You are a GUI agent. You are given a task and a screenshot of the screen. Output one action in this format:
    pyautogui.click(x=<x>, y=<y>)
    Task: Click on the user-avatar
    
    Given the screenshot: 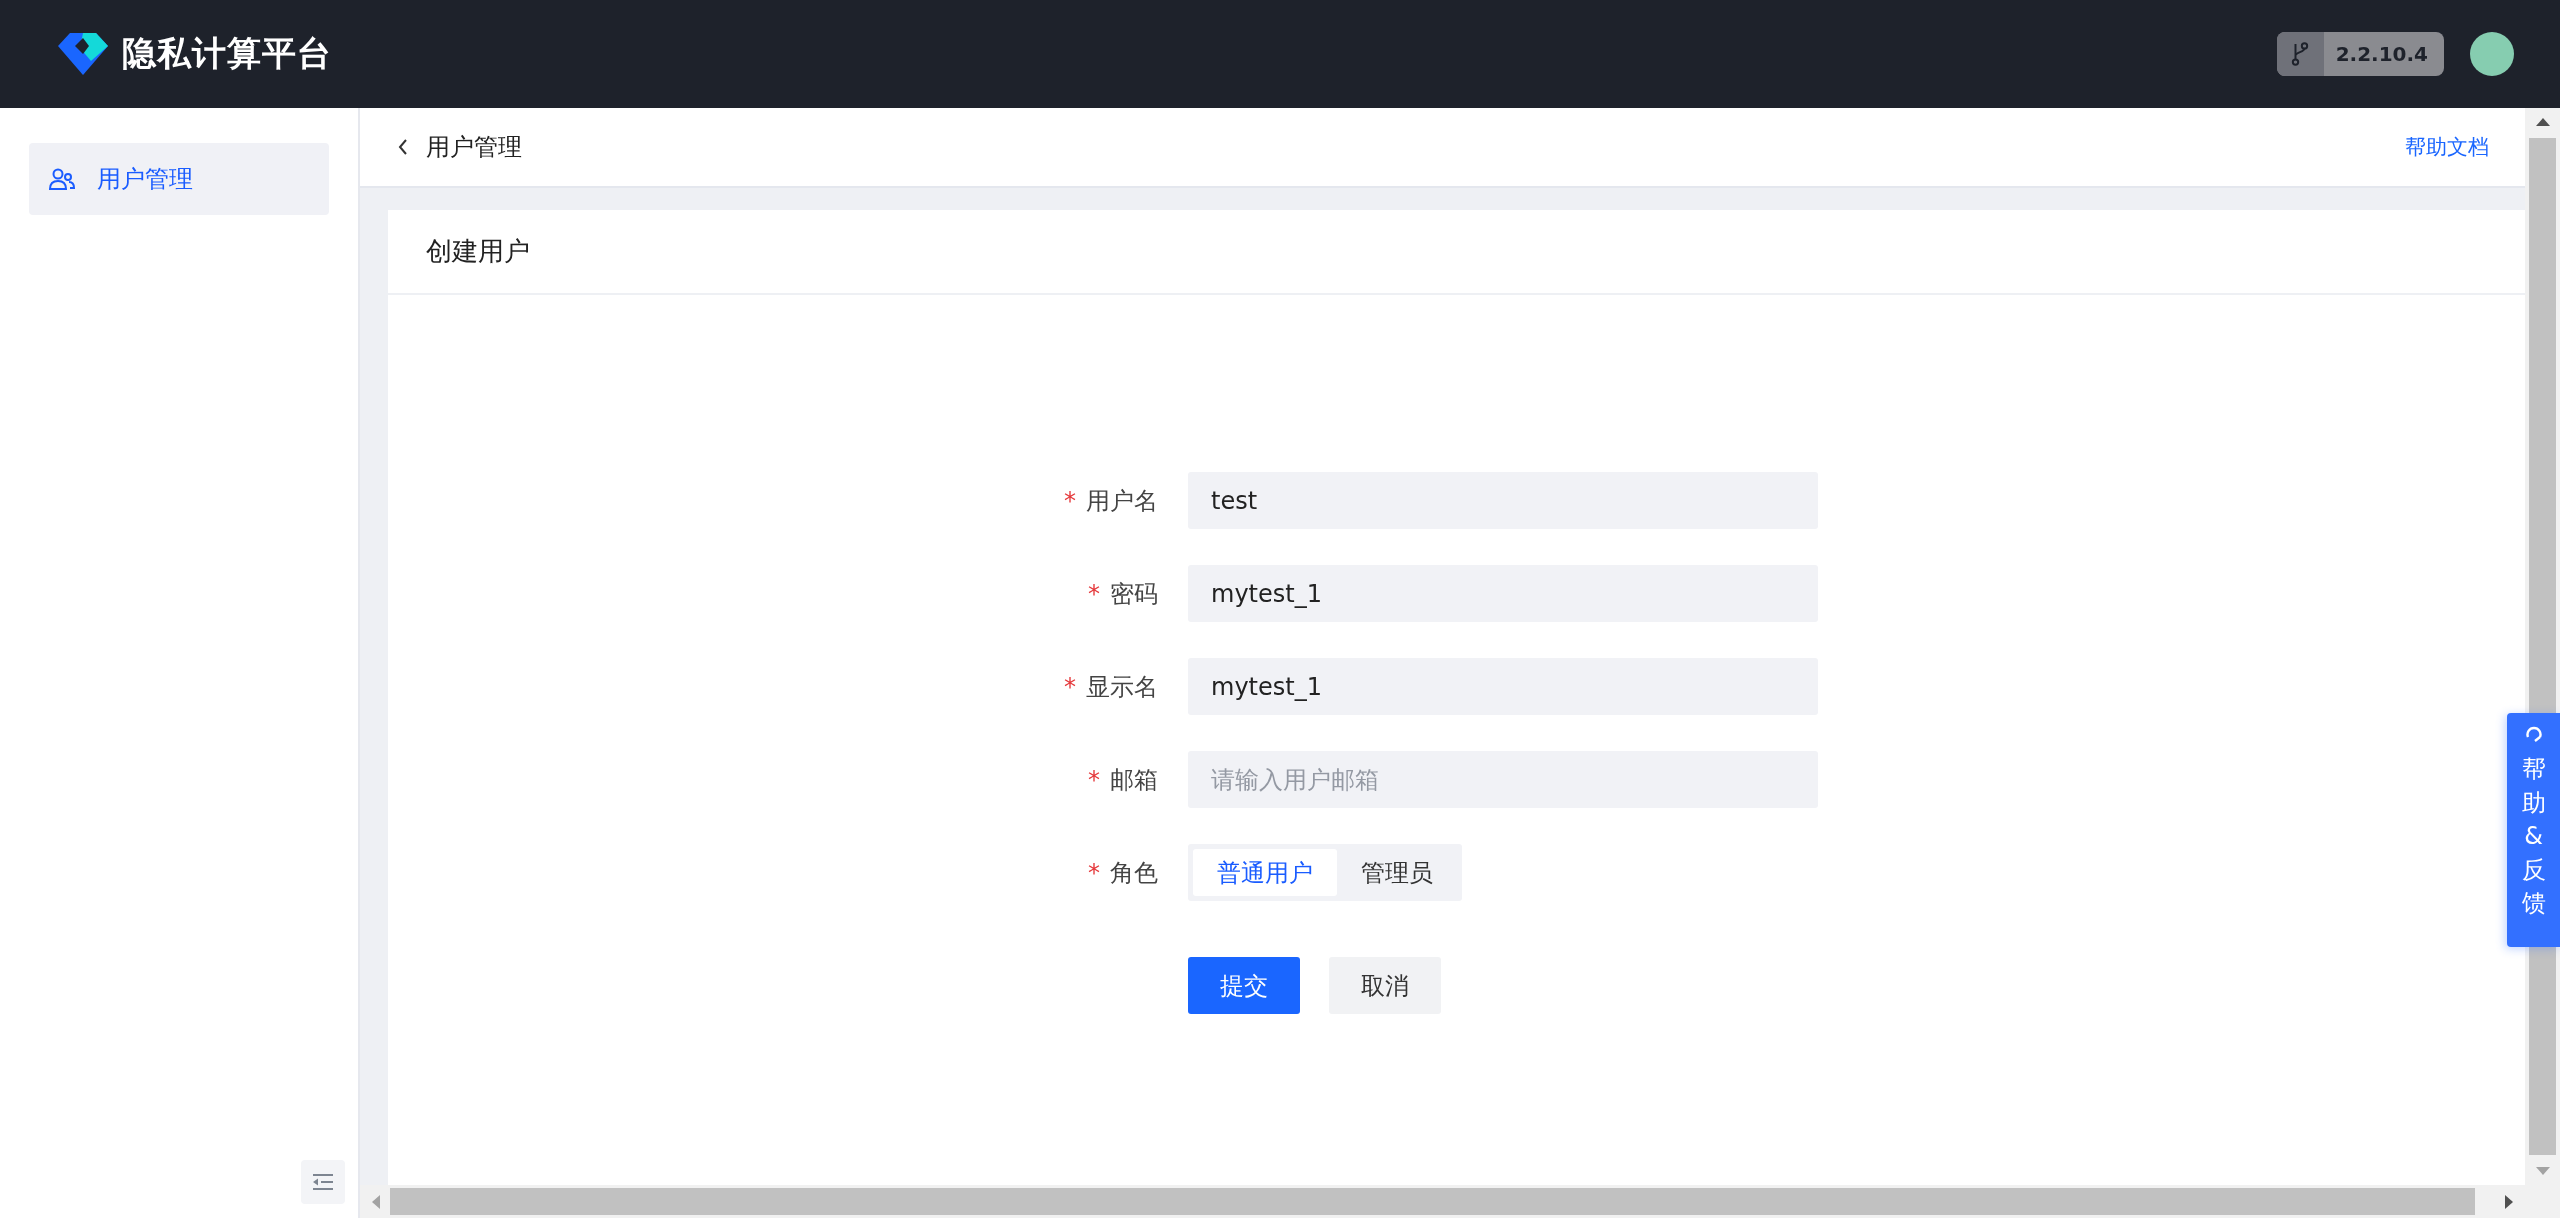 What is the action you would take?
    pyautogui.click(x=2492, y=54)
    